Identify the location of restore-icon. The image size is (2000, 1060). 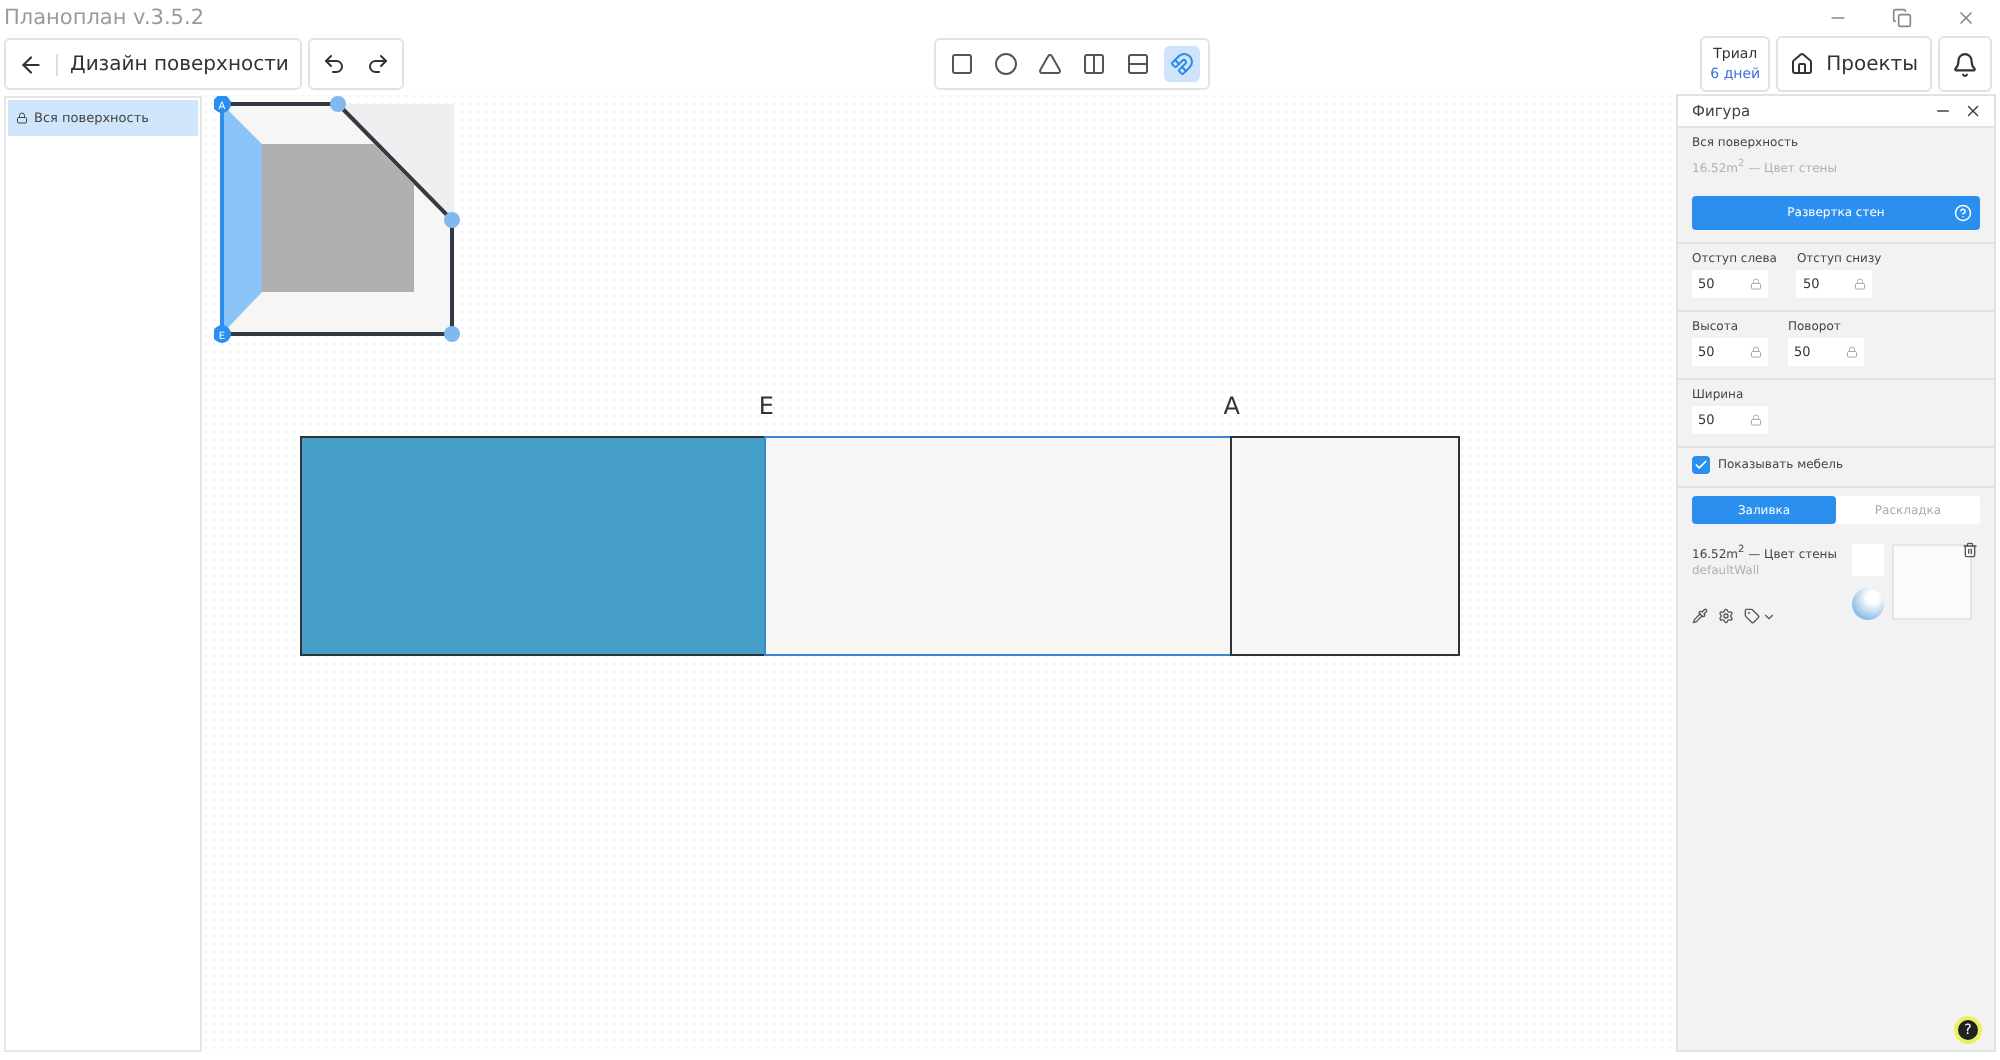
(1902, 18).